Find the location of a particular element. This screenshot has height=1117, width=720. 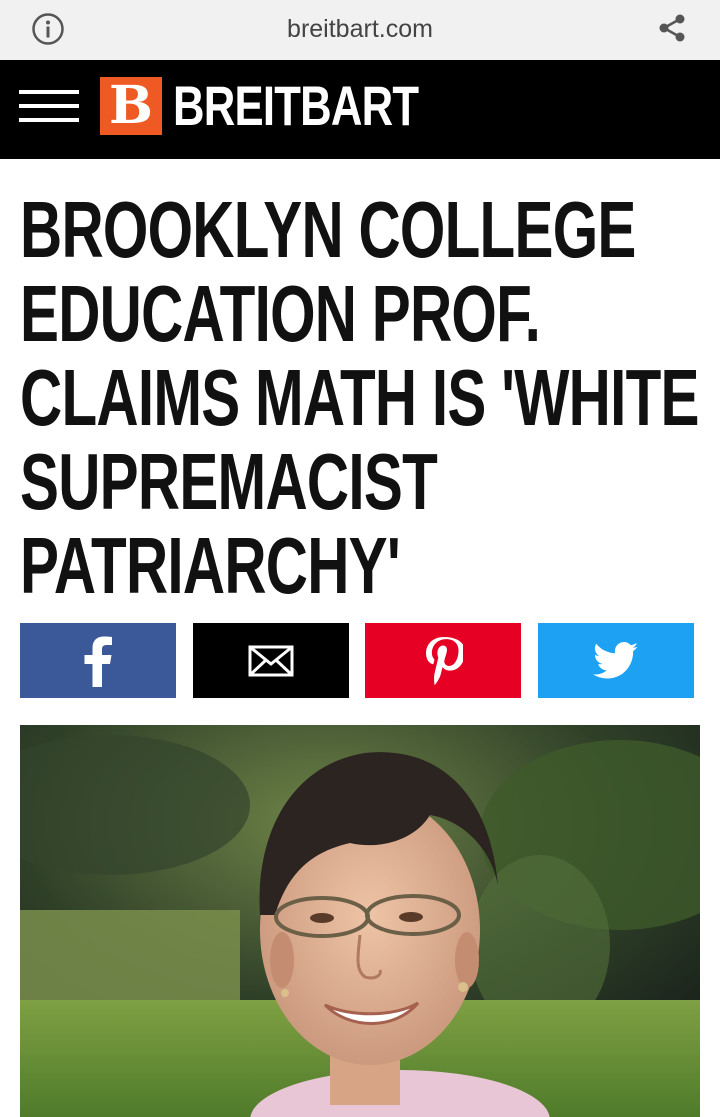

headline-line: BROOKLYN COLLEGE is located at coordinates (328, 229).